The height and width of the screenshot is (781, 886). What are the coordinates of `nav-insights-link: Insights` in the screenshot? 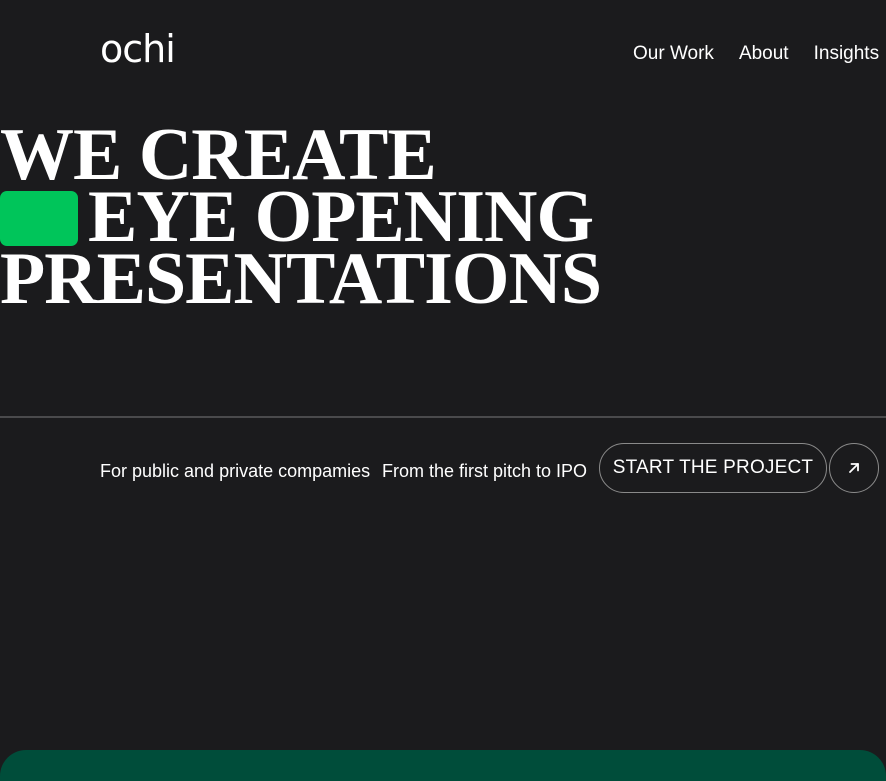 It's located at (846, 54).